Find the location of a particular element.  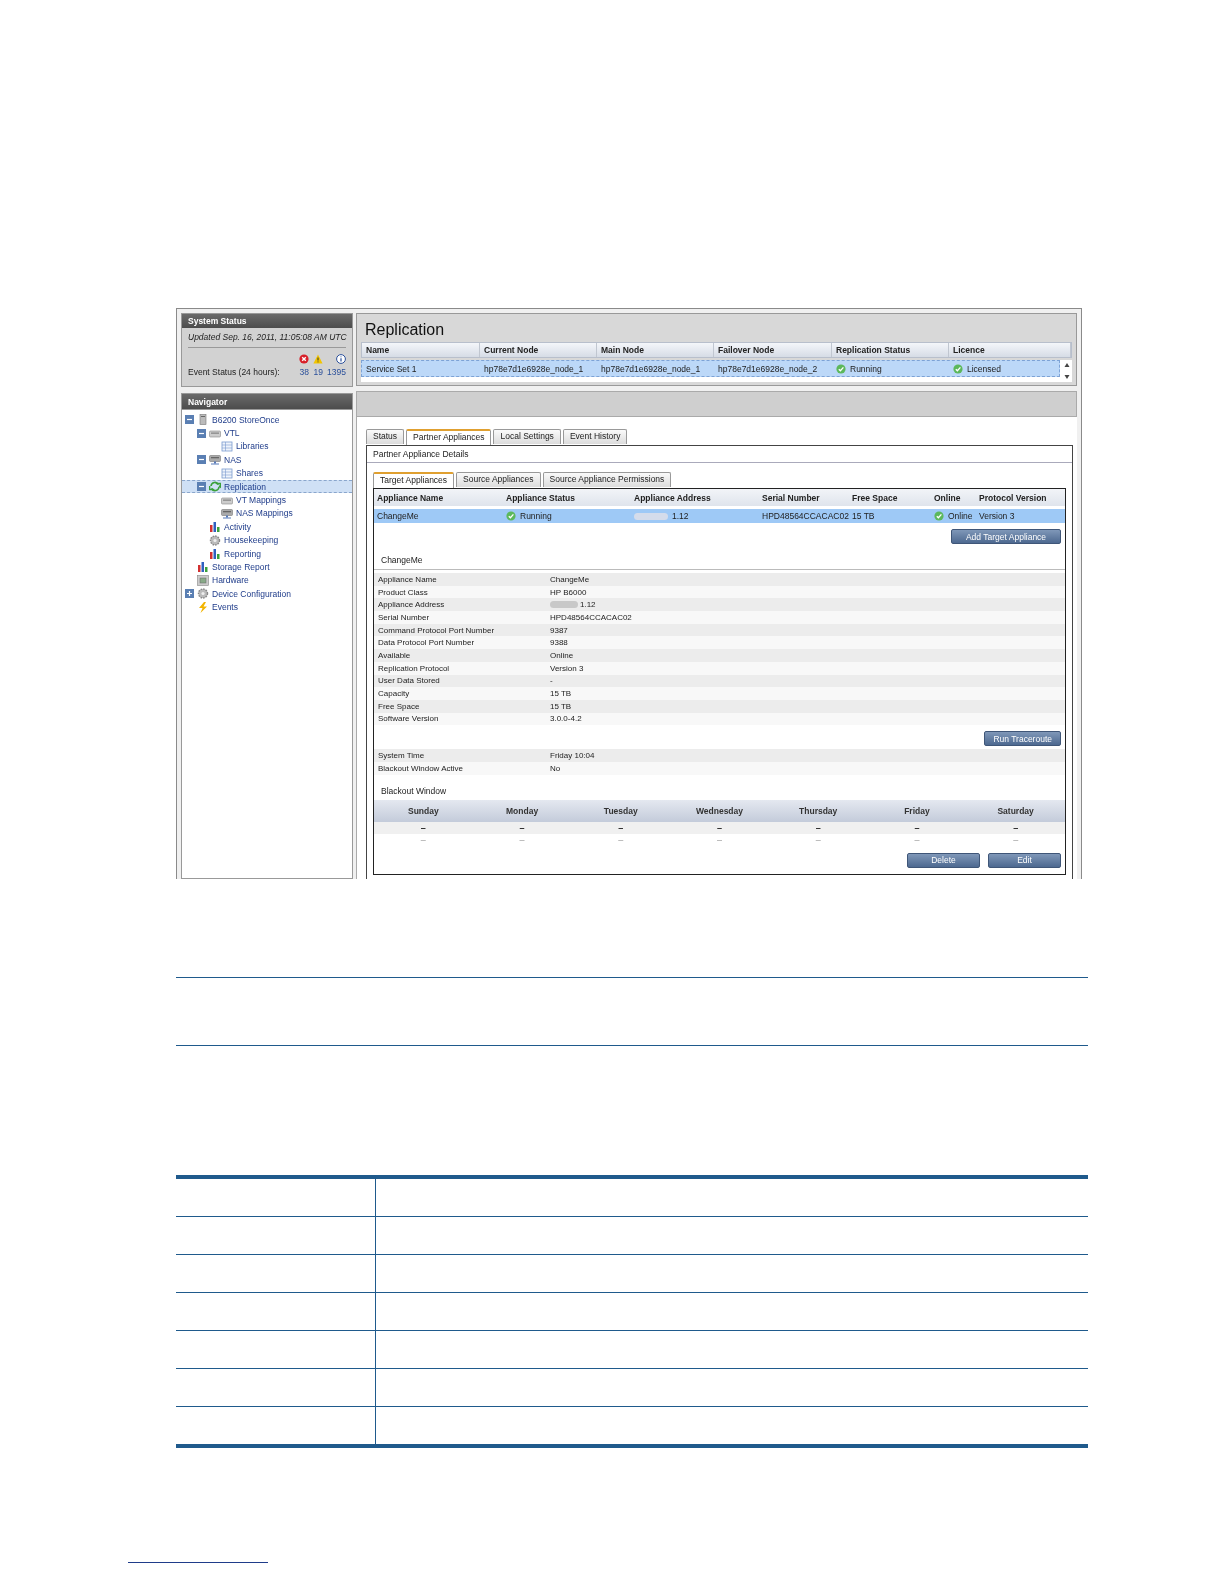

navigator-item: Storage Report is located at coordinates (267, 567).